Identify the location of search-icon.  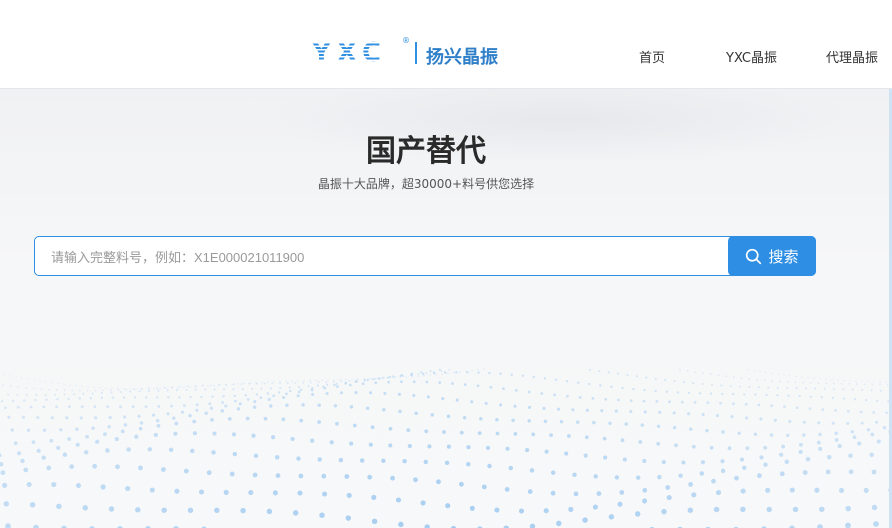
(754, 256).